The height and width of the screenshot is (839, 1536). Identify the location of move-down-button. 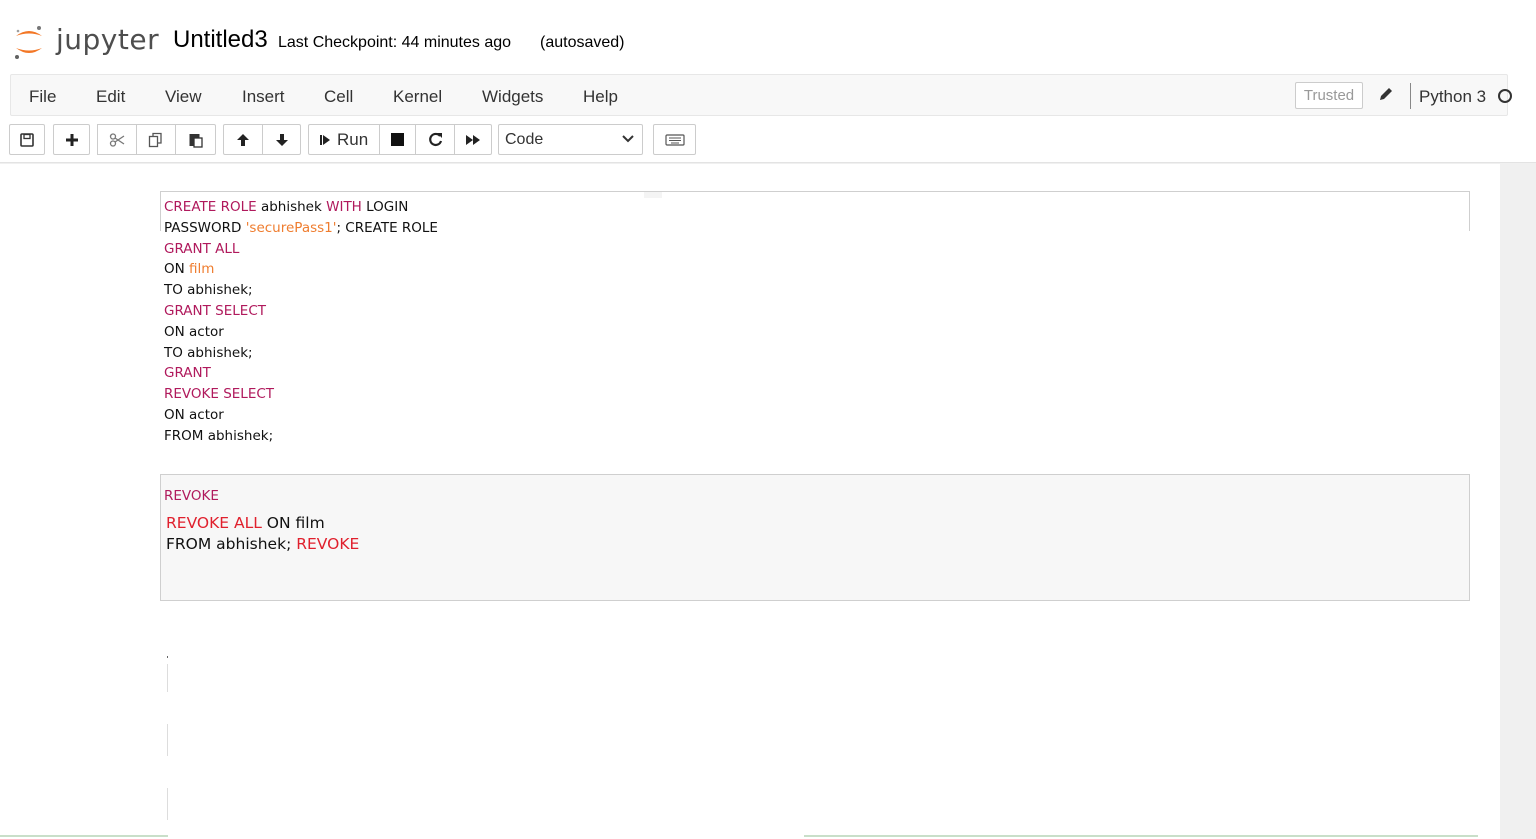
(281, 139).